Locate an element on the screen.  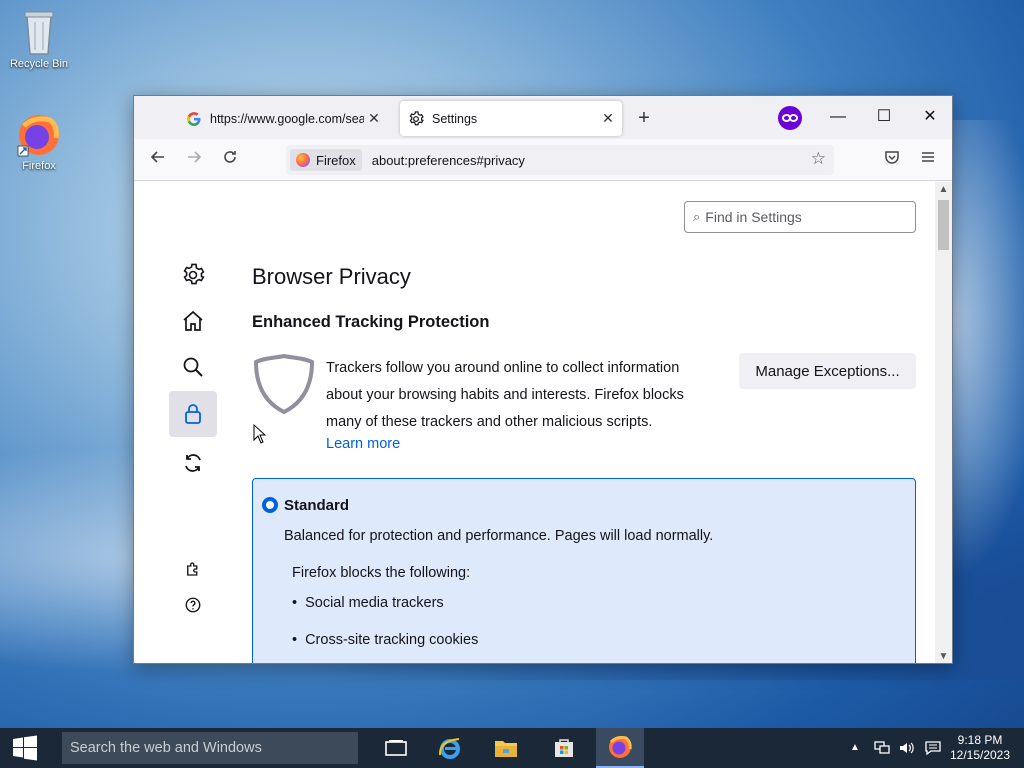
navigation-toolbar: Firefox about:preferences#privacy ☆ is located at coordinates (543, 160).